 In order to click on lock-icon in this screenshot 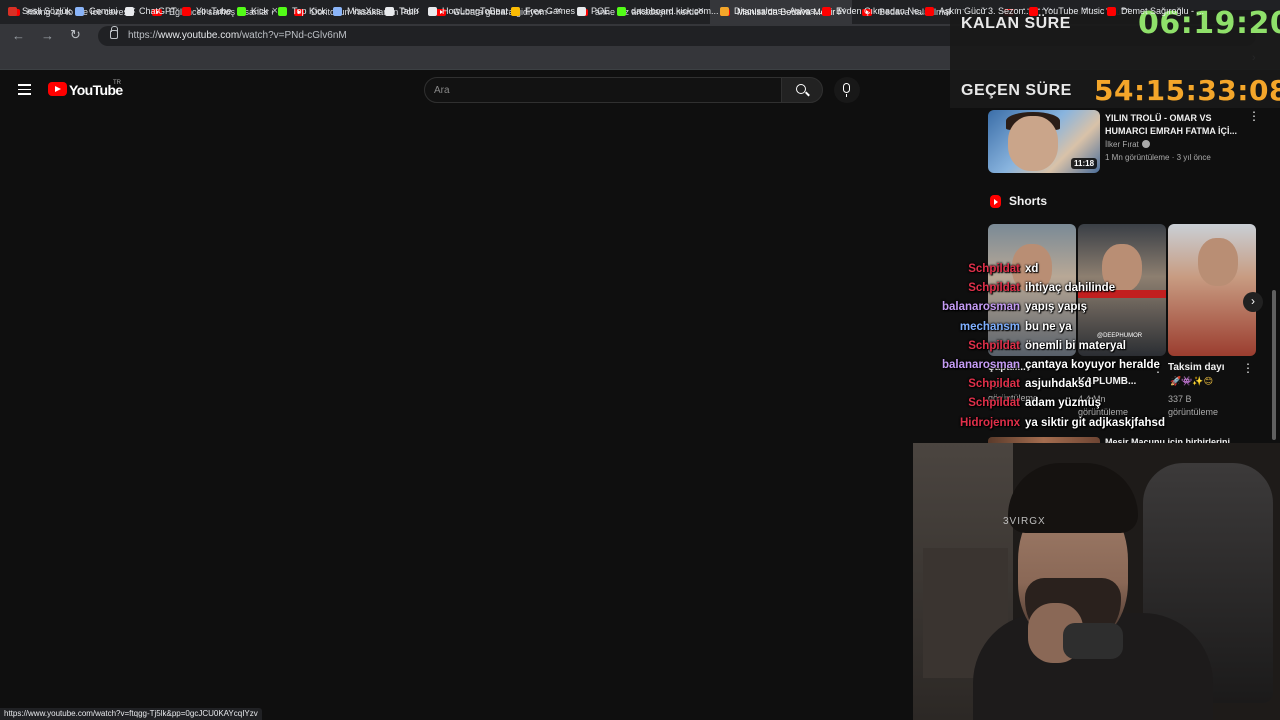, I will do `click(114, 32)`.